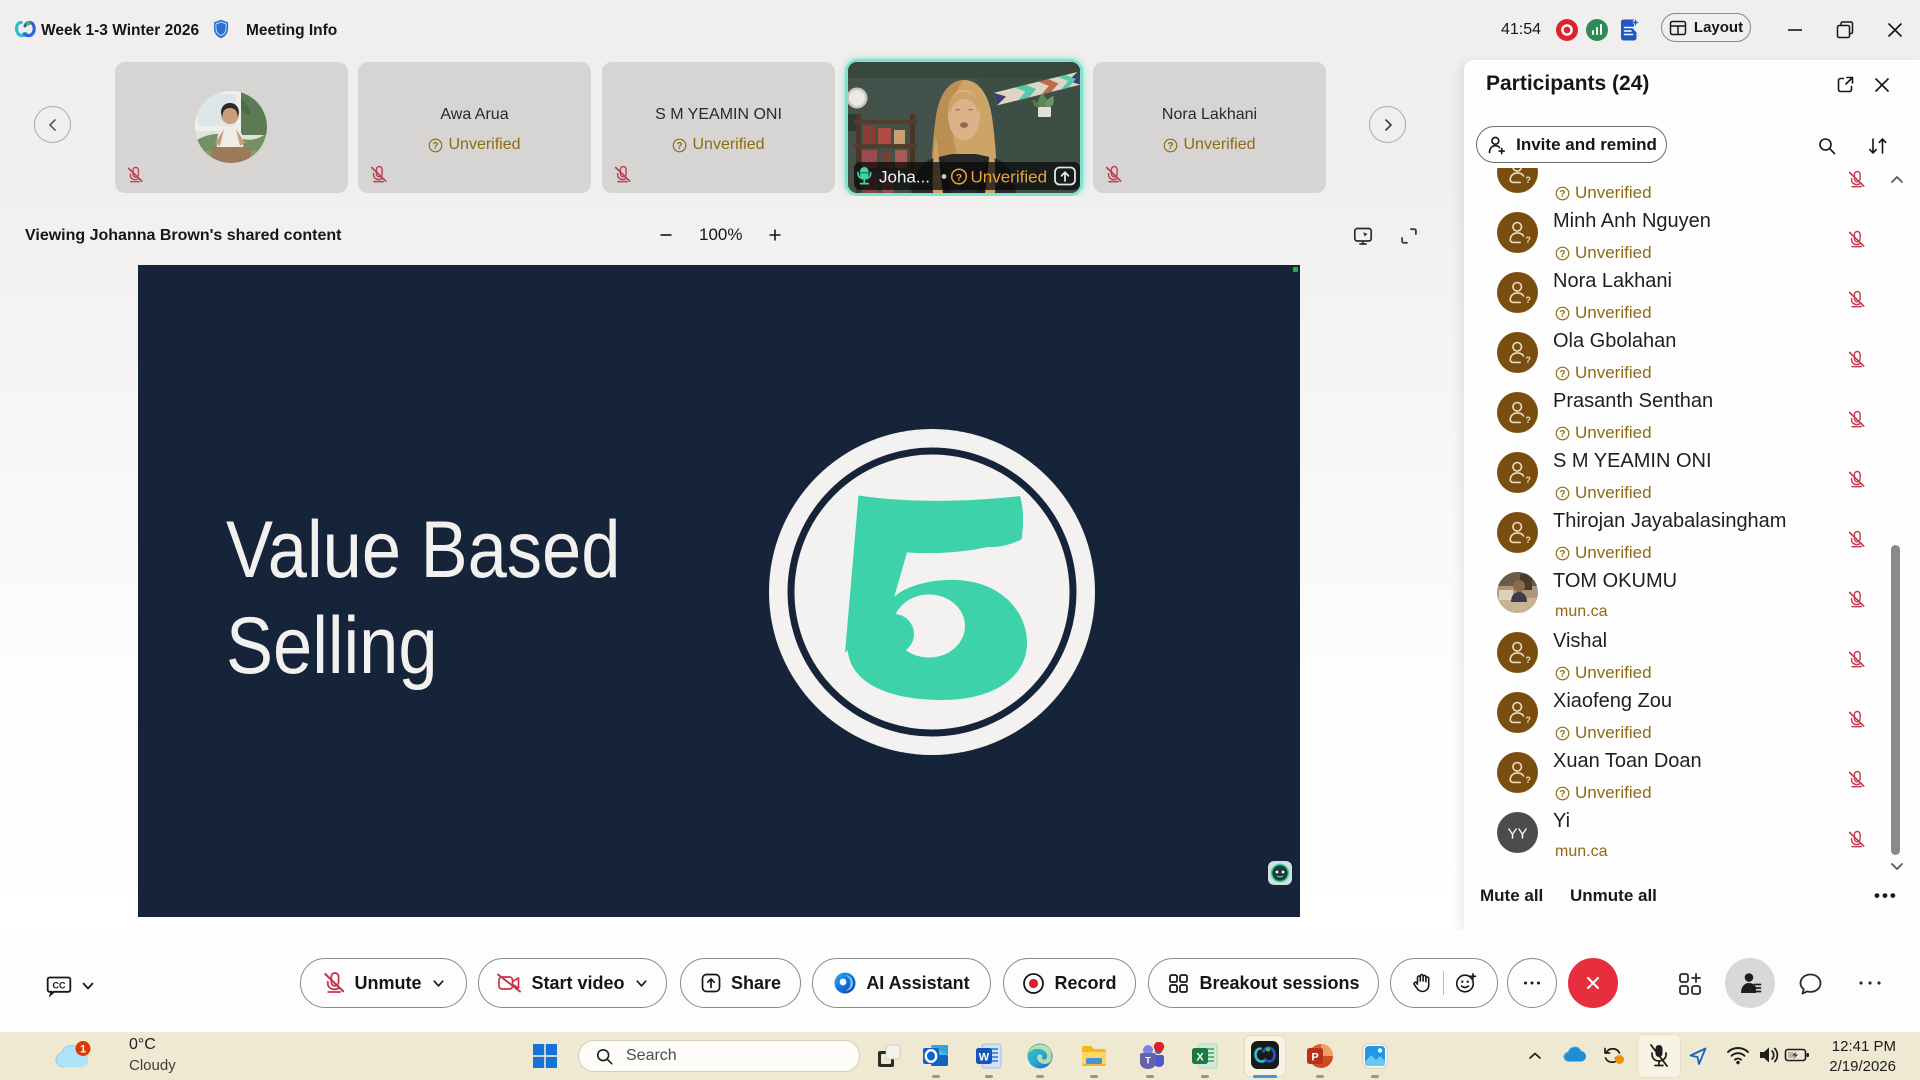  Describe the element at coordinates (984, 1058) in the screenshot. I see `svg-text: W` at that location.